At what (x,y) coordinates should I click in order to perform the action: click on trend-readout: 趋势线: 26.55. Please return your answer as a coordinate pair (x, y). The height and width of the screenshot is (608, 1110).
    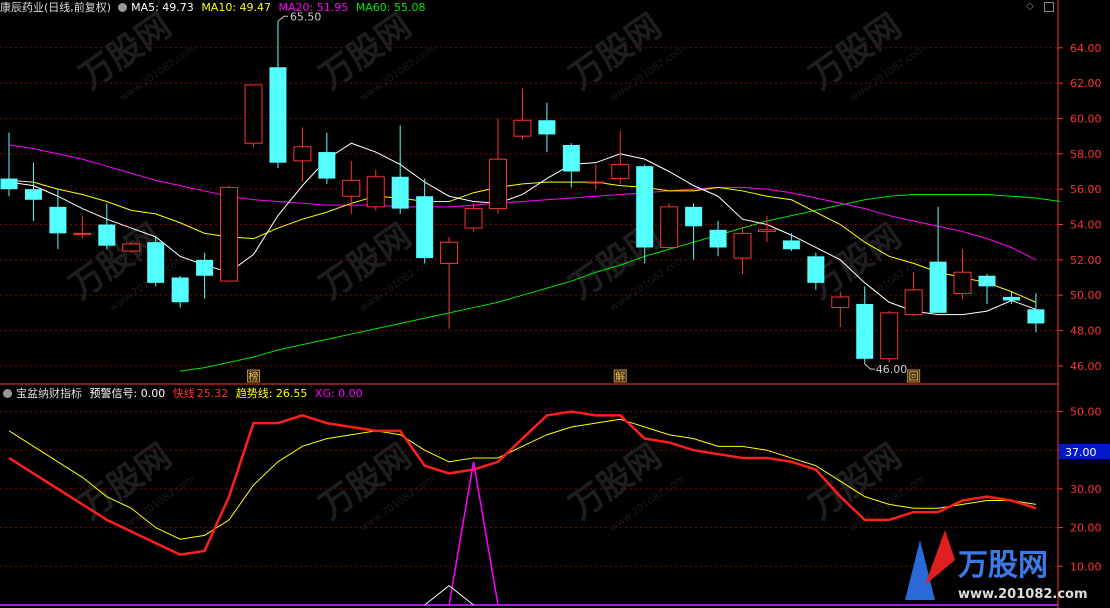
    Looking at the image, I should click on (271, 393).